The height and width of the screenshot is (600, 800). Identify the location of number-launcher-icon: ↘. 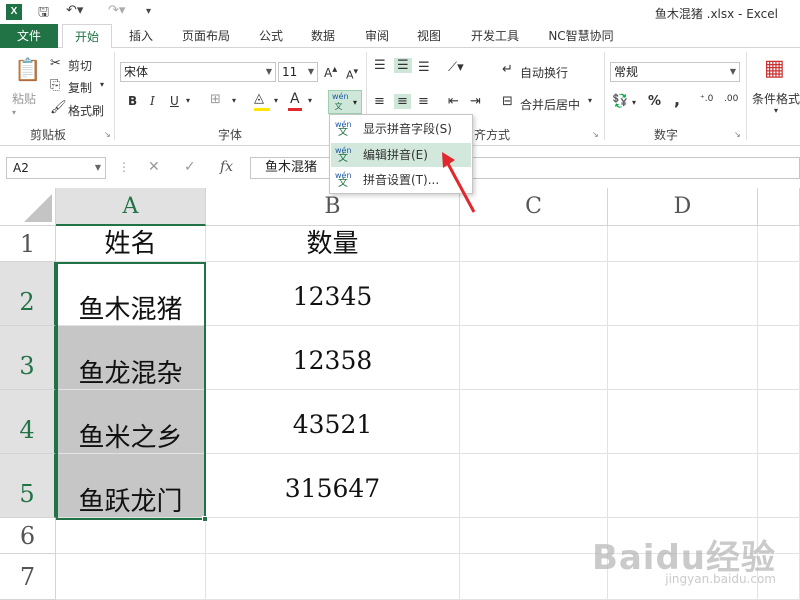
(737, 134).